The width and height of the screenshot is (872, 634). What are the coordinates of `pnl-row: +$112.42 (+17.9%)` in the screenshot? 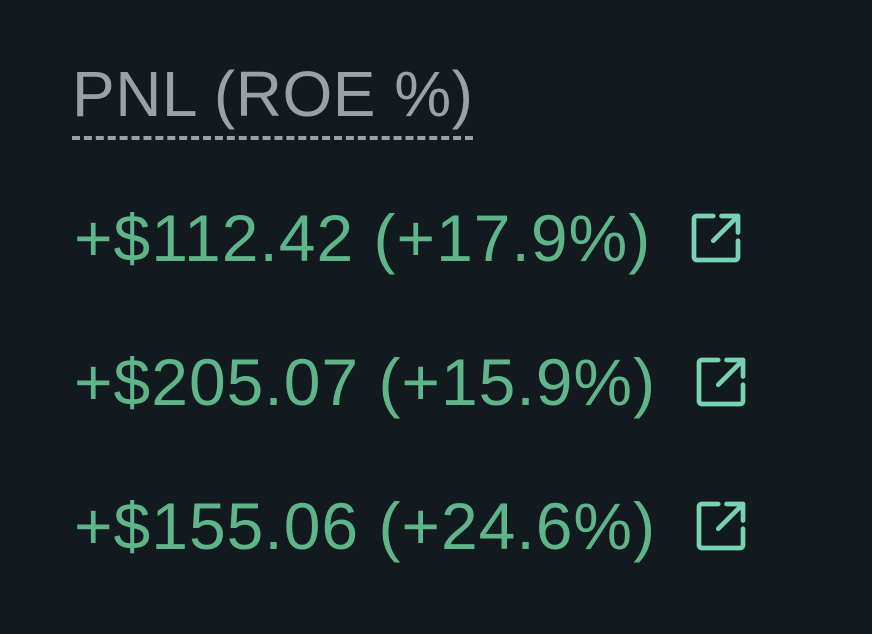 It's located at (411, 238).